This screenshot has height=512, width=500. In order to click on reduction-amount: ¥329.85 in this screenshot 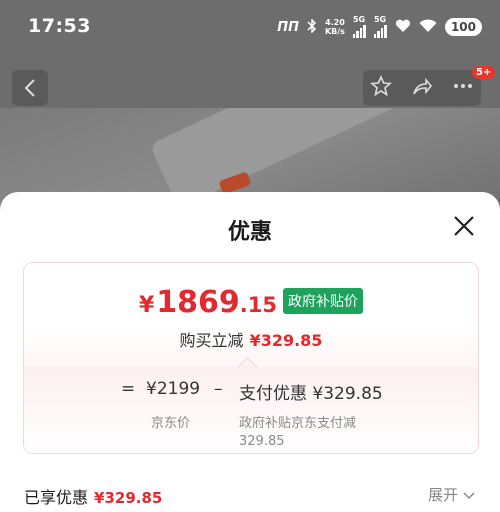, I will do `click(286, 340)`.